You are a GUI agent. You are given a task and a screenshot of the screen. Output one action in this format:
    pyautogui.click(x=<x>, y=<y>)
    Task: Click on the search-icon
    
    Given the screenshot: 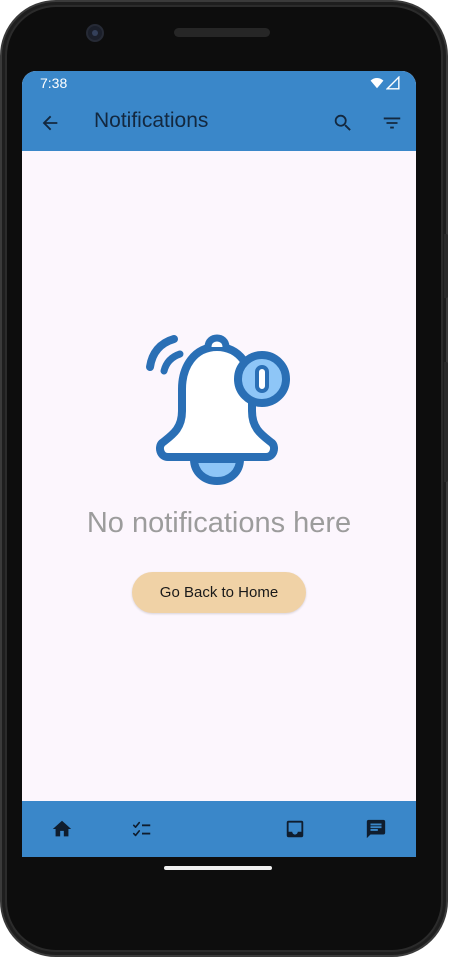 What is the action you would take?
    pyautogui.click(x=342, y=122)
    